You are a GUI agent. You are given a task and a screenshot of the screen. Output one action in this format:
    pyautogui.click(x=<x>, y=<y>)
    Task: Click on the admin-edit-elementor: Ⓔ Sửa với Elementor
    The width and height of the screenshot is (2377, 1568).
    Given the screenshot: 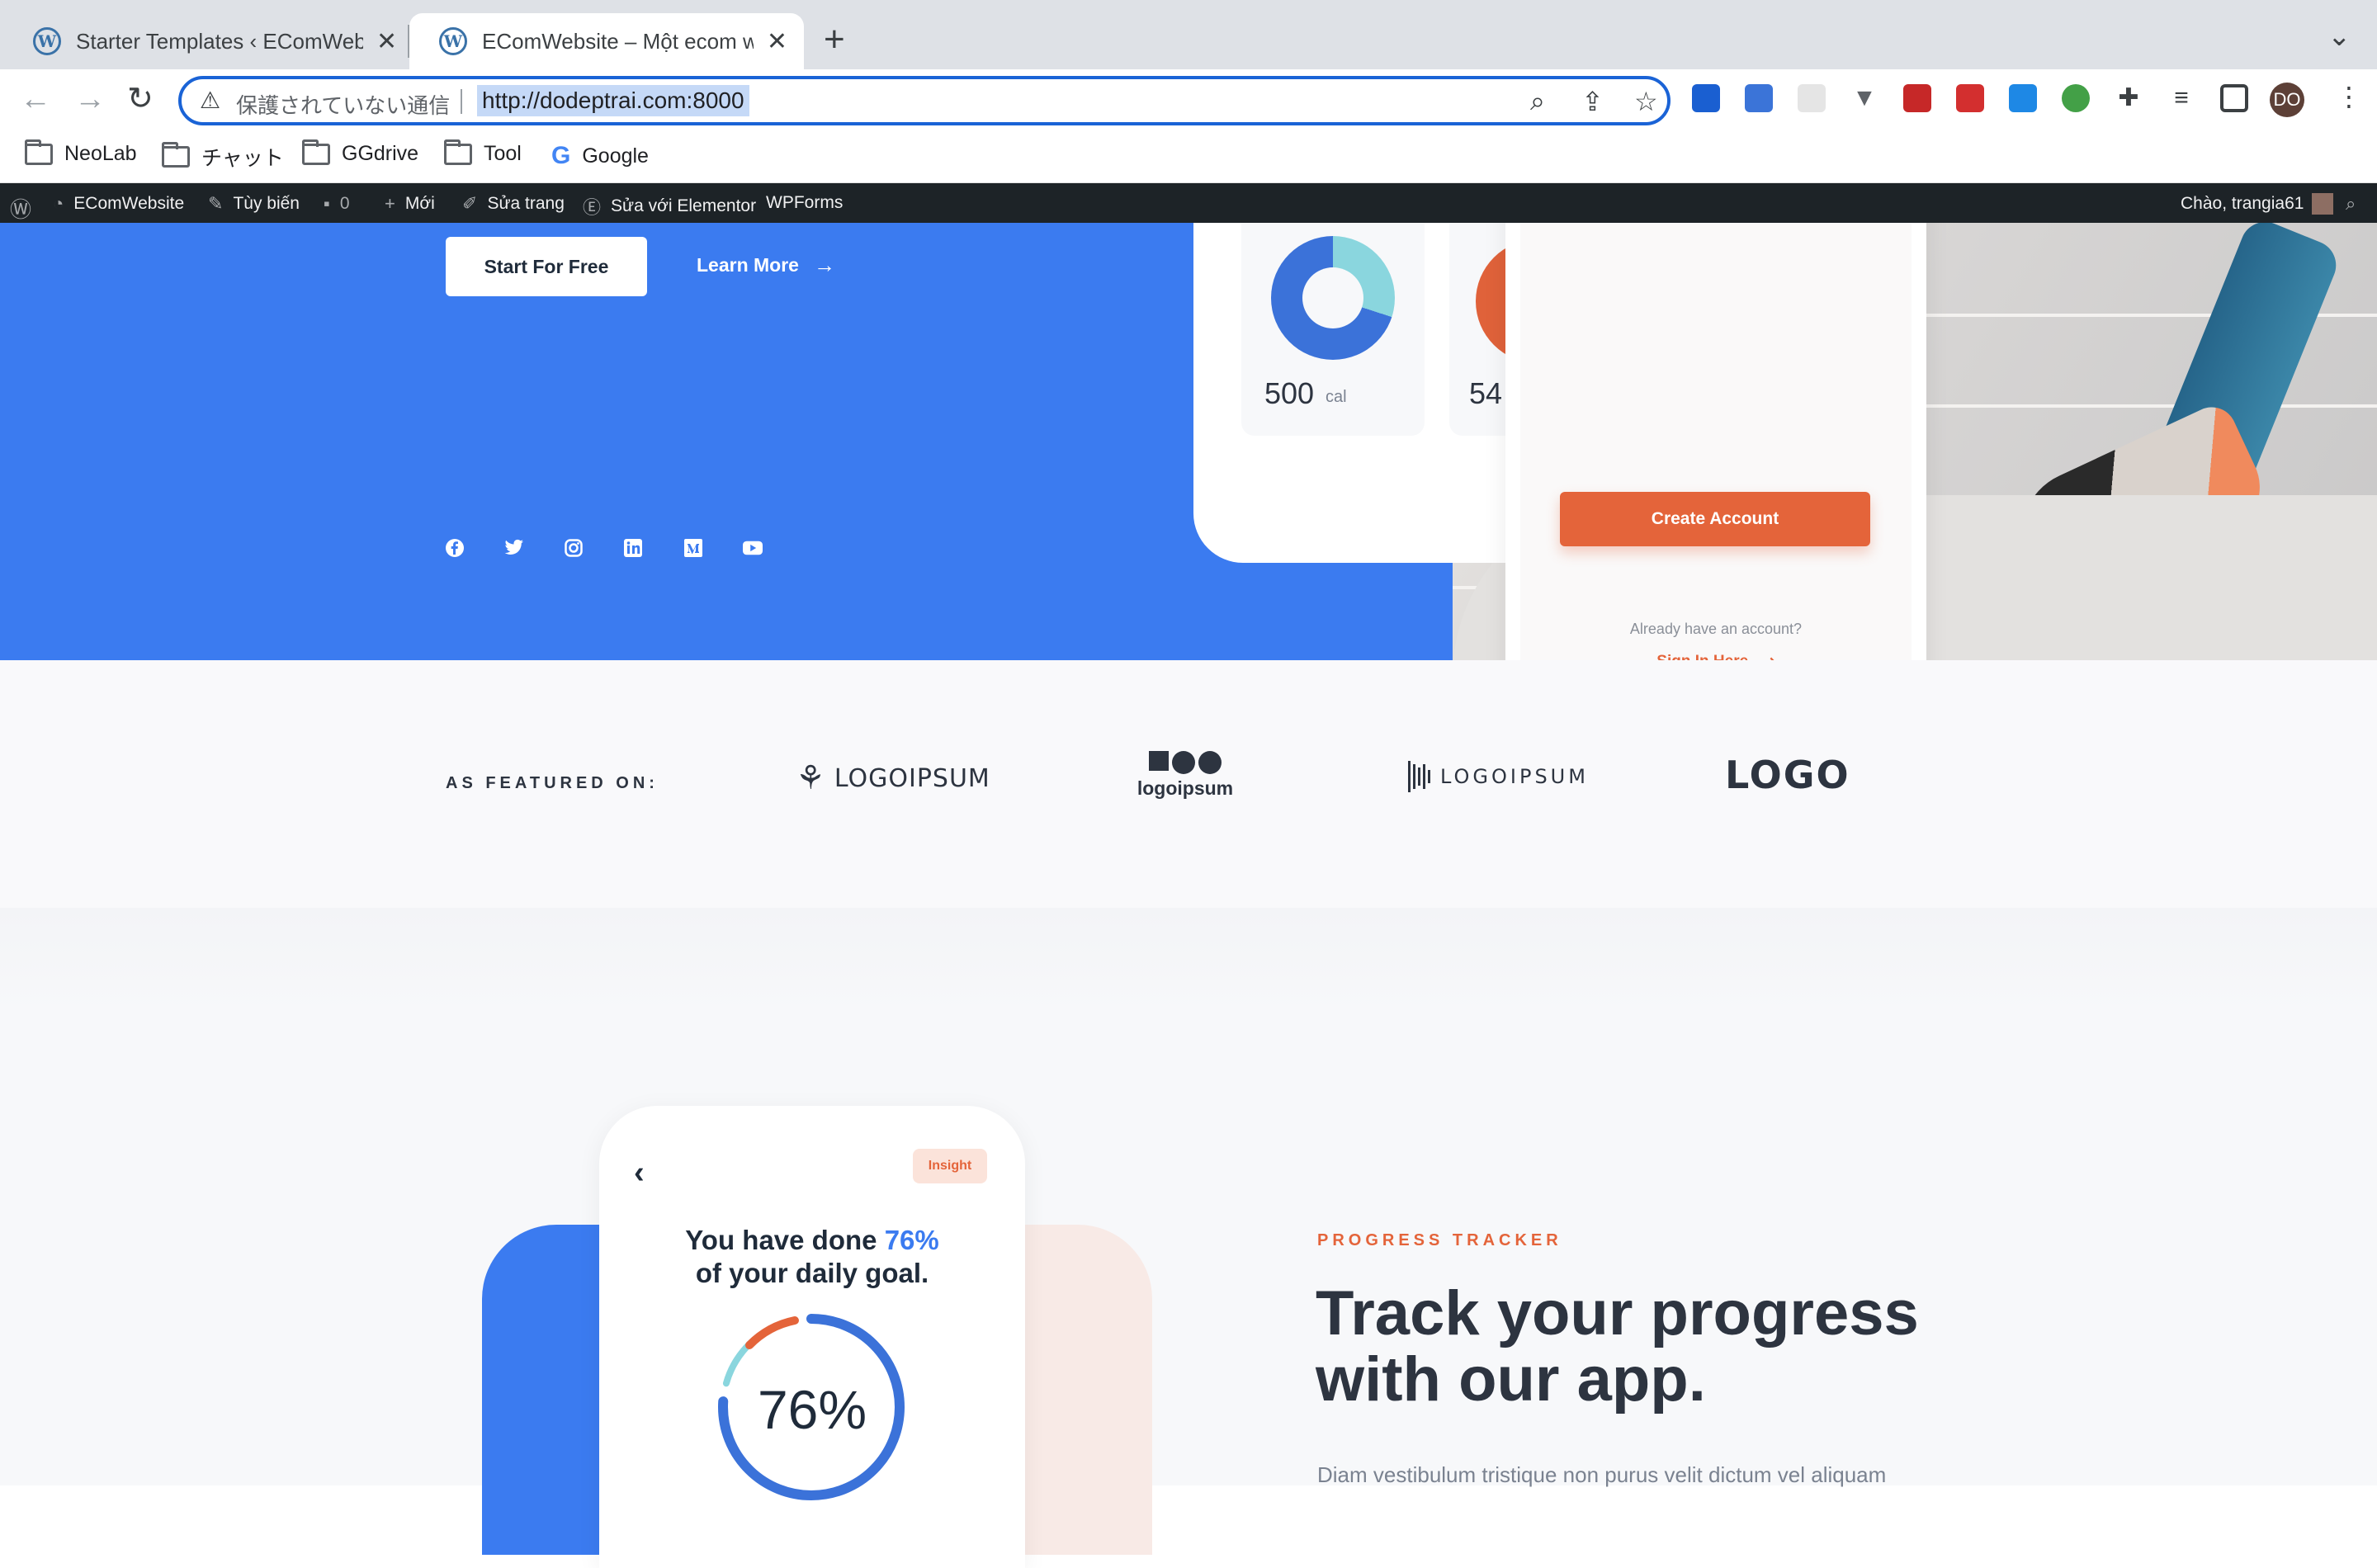 What is the action you would take?
    pyautogui.click(x=669, y=206)
    